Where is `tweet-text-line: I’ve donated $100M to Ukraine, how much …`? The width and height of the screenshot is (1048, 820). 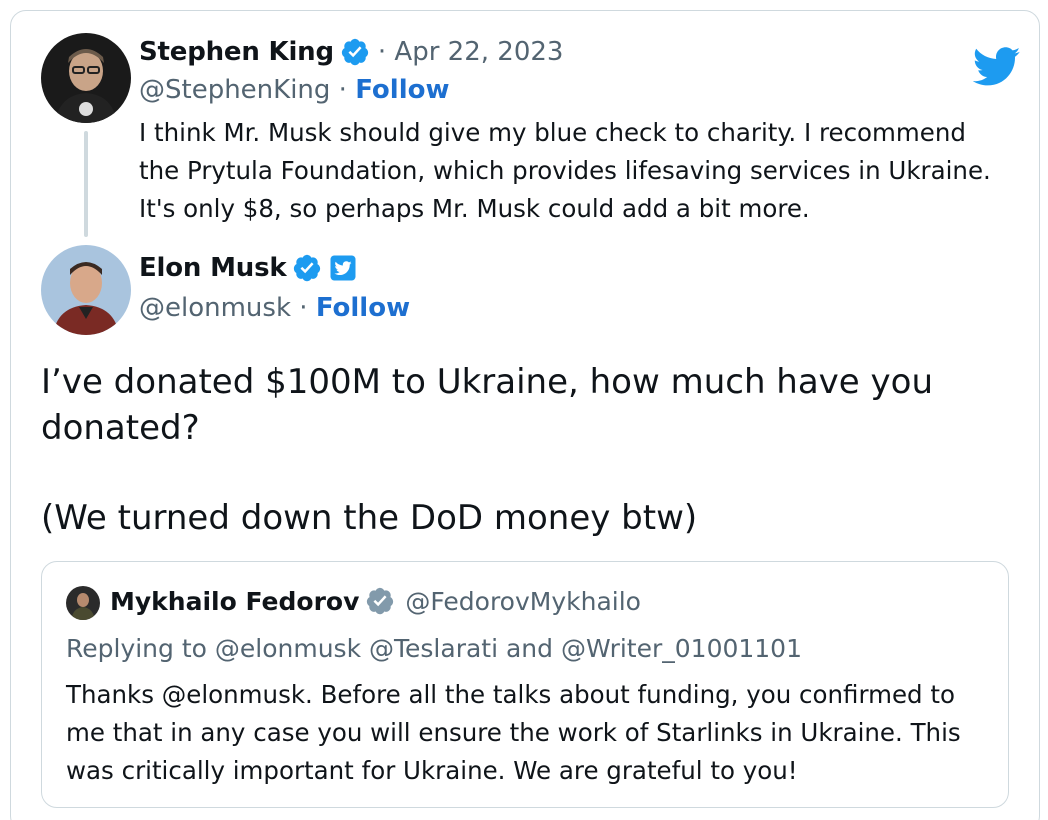 tweet-text-line: I’ve donated $100M to Ukraine, how much … is located at coordinates (487, 405).